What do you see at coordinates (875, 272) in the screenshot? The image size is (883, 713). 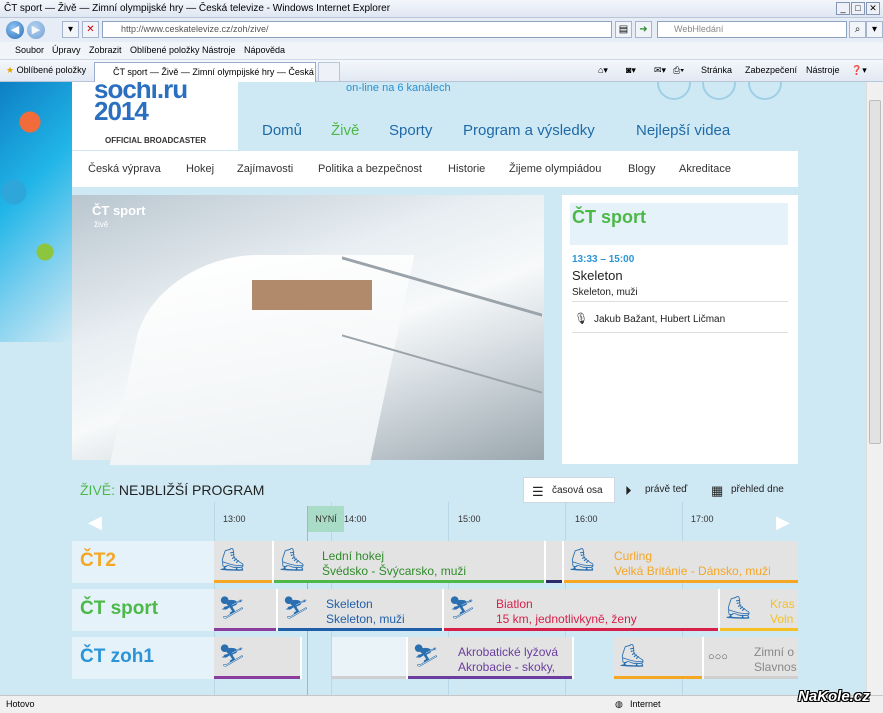 I see `scrollbar-thumb` at bounding box center [875, 272].